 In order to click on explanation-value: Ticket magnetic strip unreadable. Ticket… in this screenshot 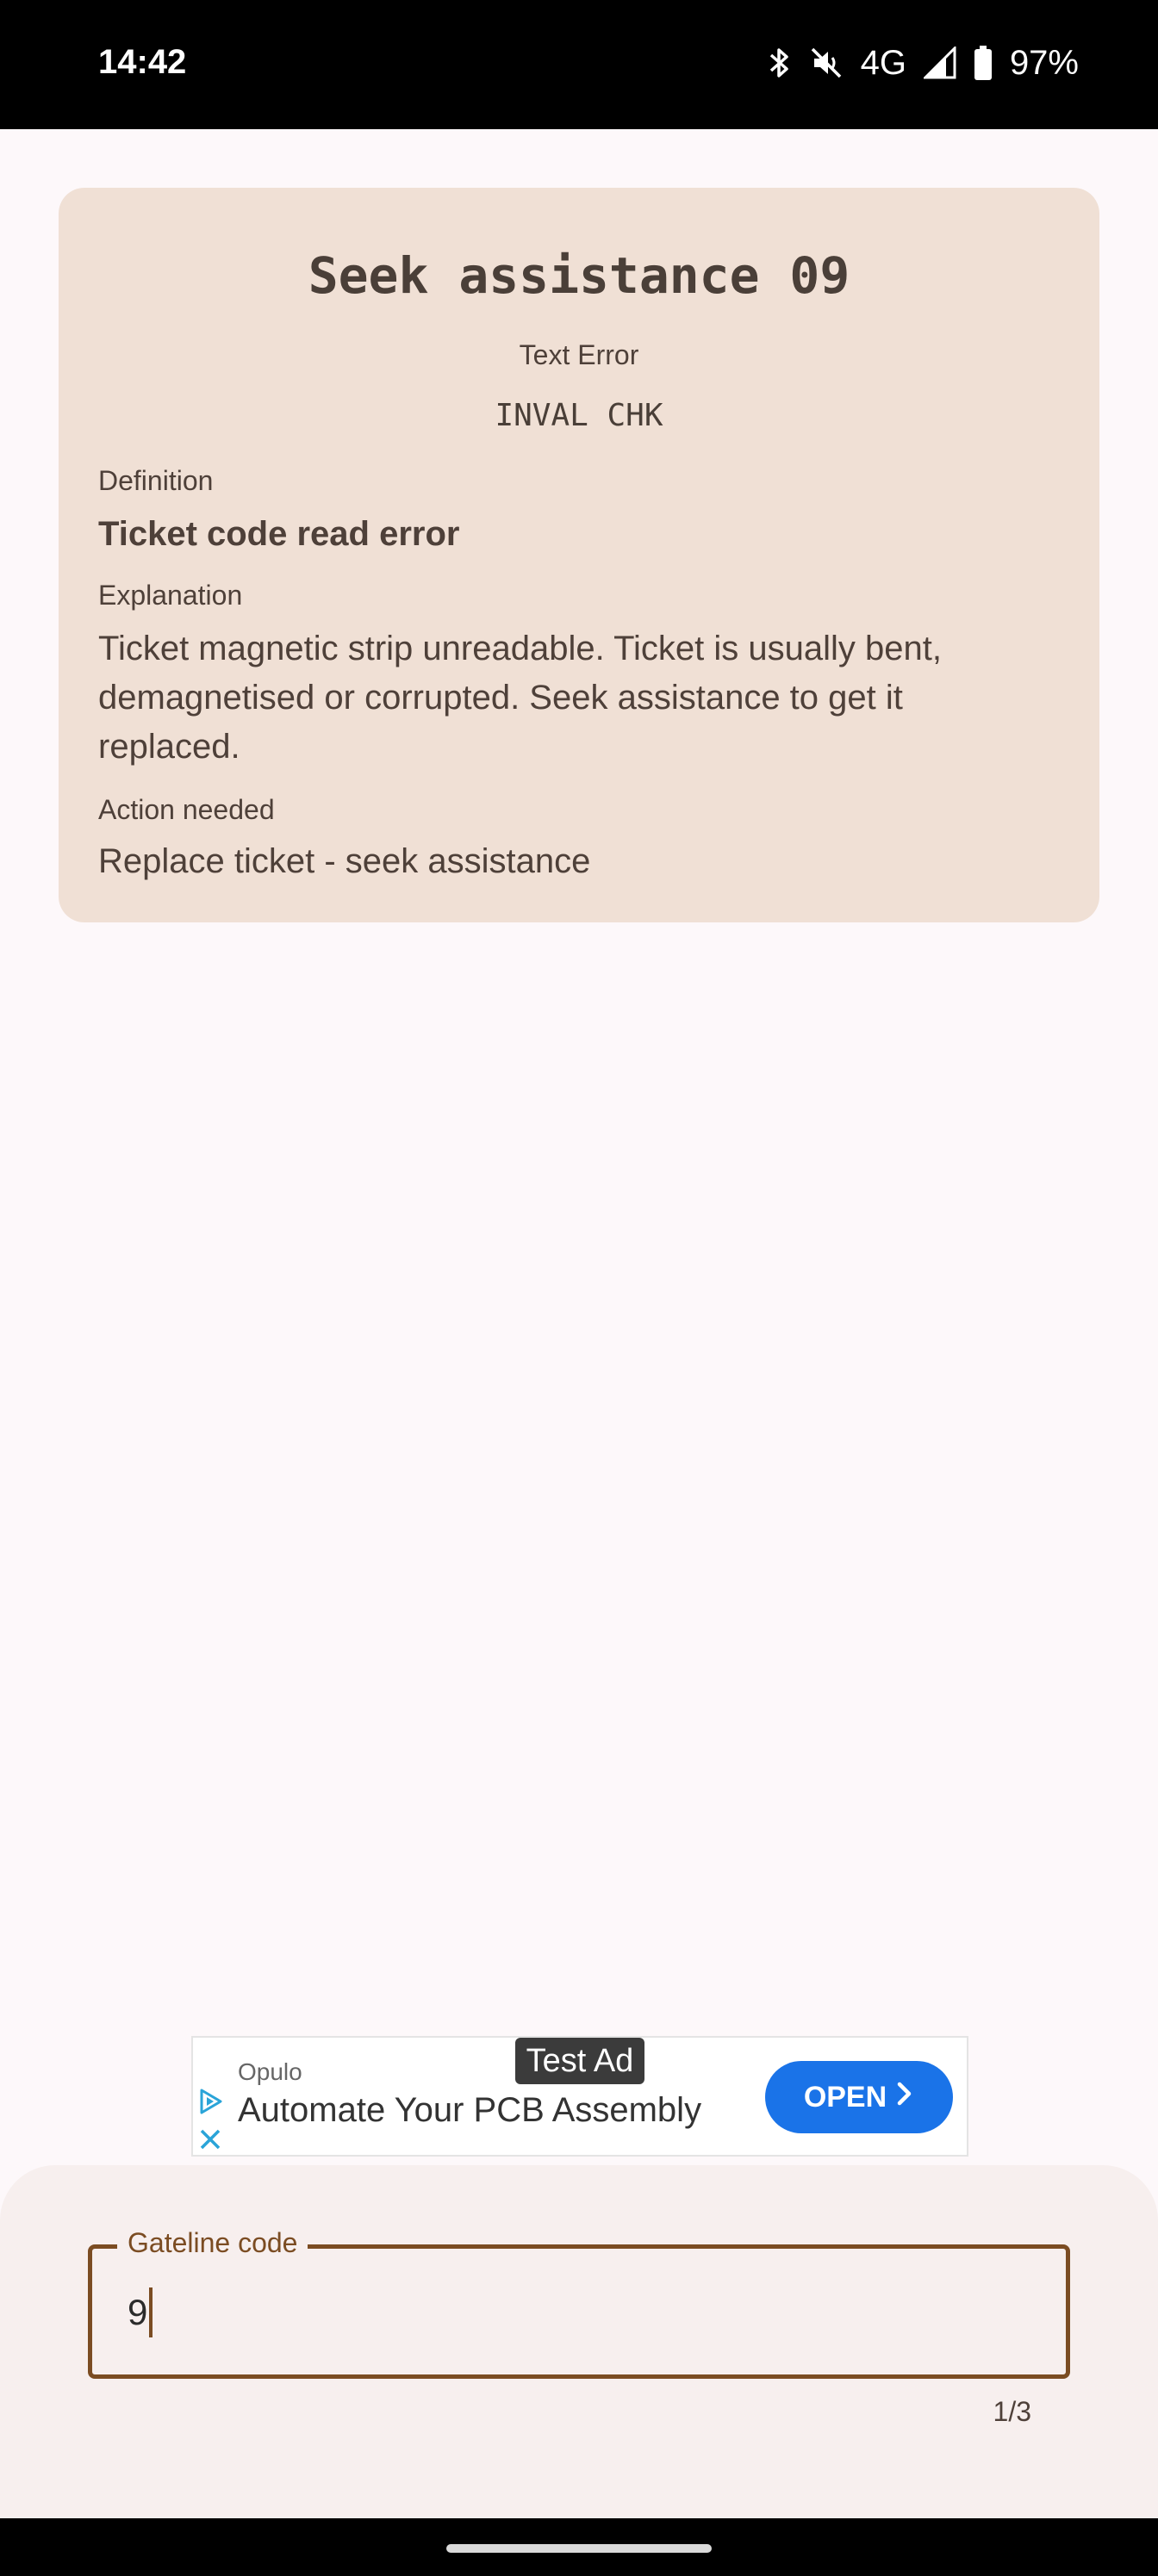, I will do `click(520, 698)`.